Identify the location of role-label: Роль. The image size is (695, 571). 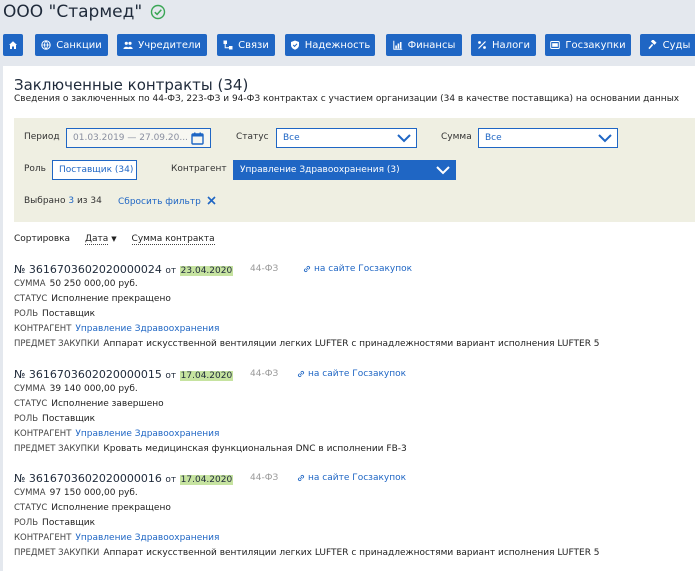
(35, 169).